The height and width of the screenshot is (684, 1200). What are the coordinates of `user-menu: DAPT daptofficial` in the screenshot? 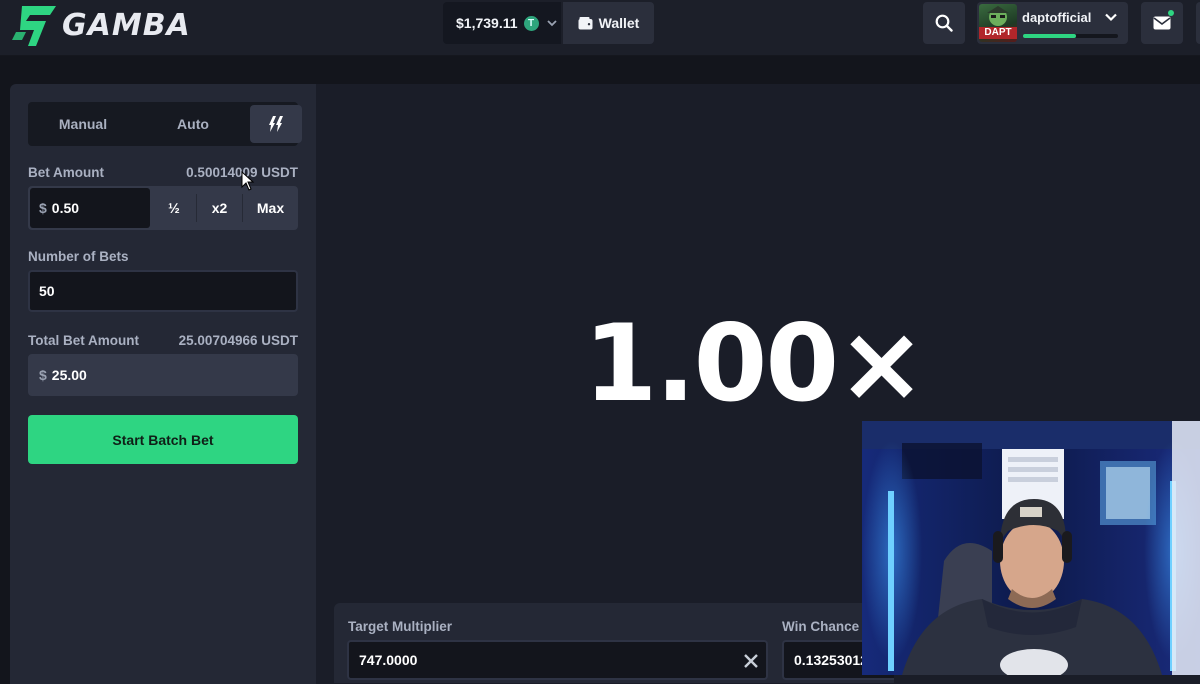 It's located at (1052, 23).